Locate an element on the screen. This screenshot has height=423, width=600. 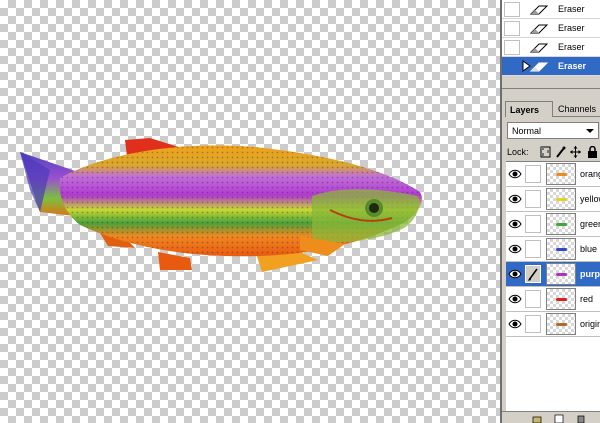
history-state-current: Eraser is located at coordinates (551, 66).